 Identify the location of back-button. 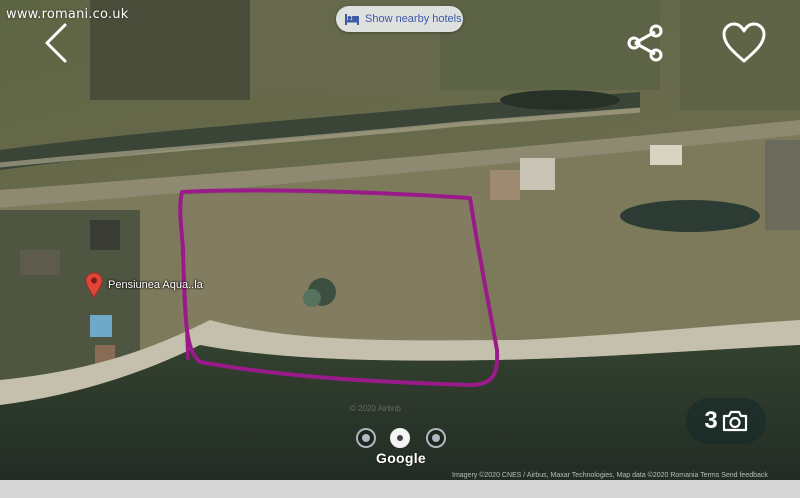
(56, 43).